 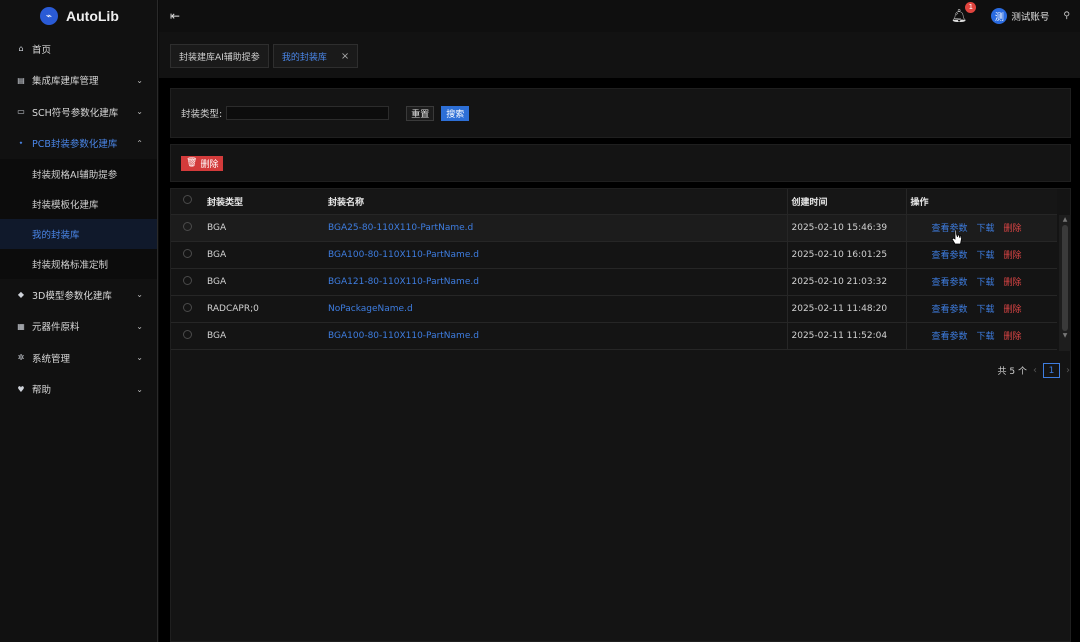 I want to click on sidebar-subitem-standard: 封装规格标准定制, so click(x=78, y=264).